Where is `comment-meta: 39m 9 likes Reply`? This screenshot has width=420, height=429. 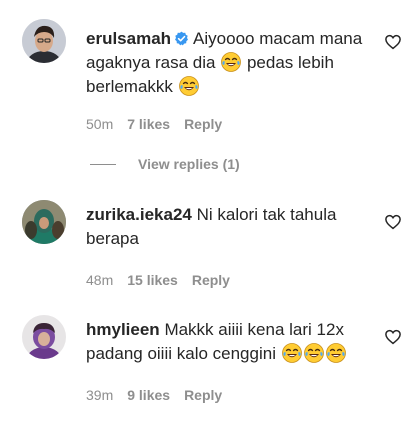
comment-meta: 39m 9 likes Reply is located at coordinates (154, 395).